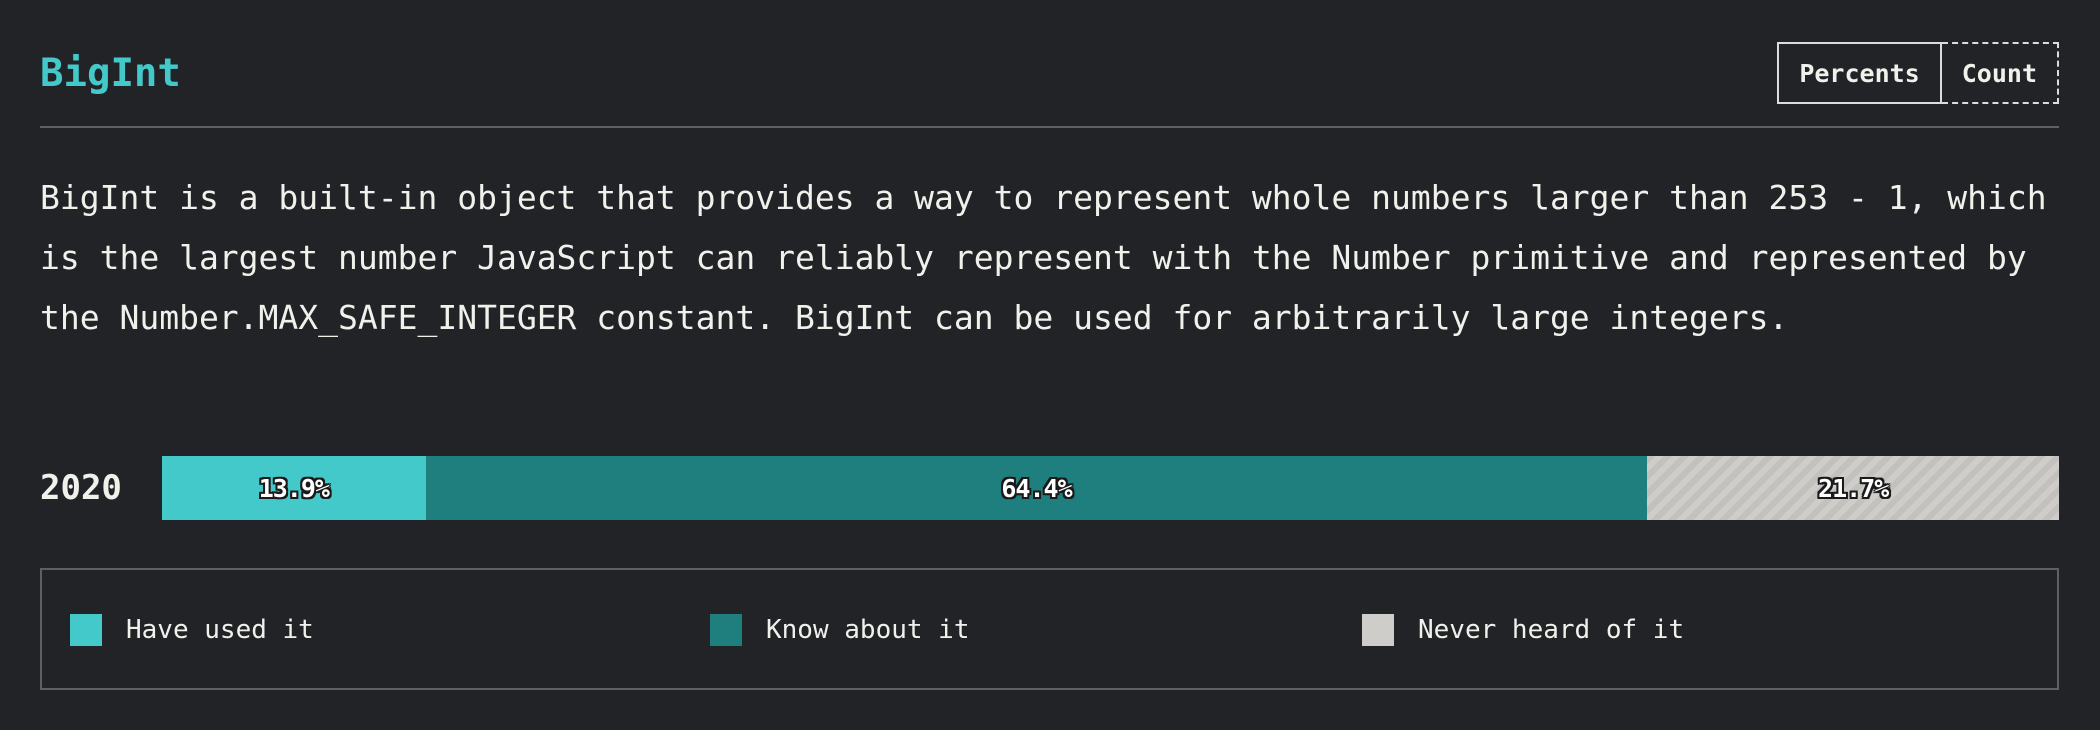 This screenshot has width=2100, height=730. Describe the element at coordinates (1049, 127) in the screenshot. I see `title-divider` at that location.